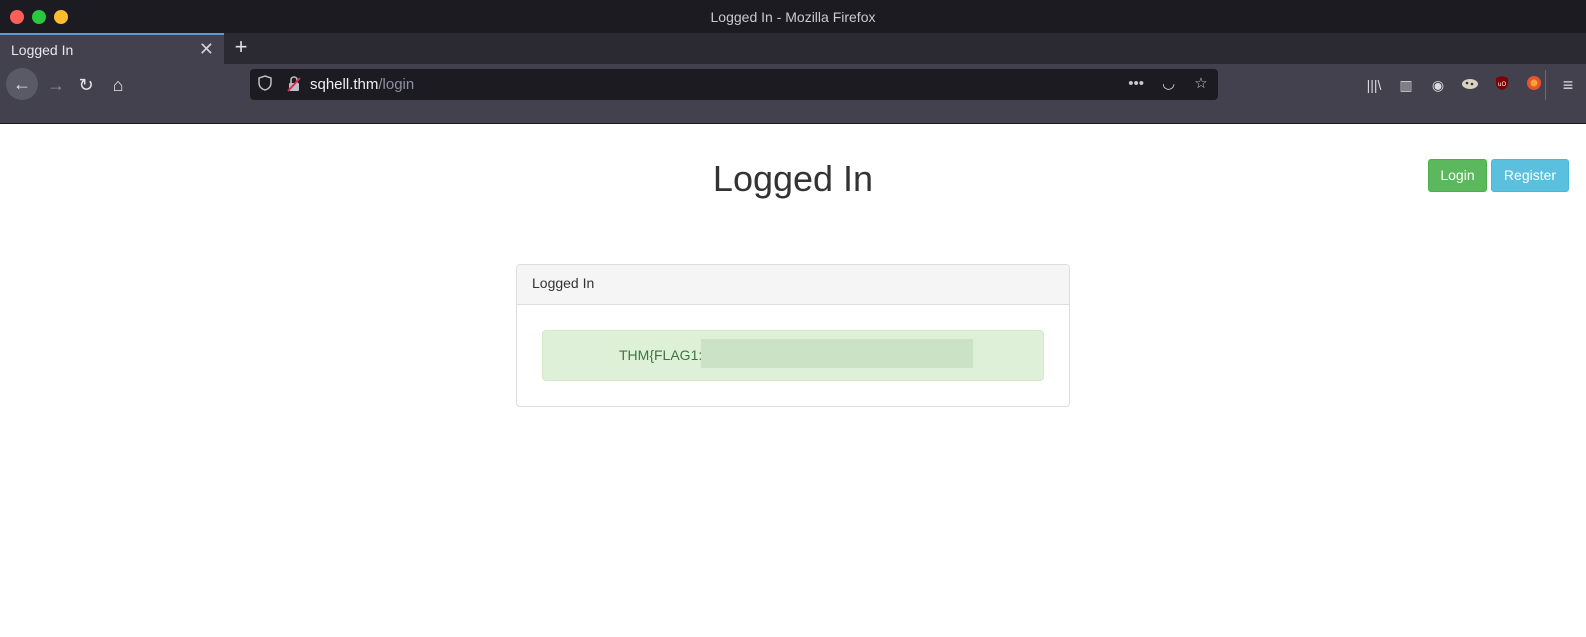 The image size is (1586, 637). Describe the element at coordinates (1470, 85) in the screenshot. I see `extension-cookie-icon` at that location.